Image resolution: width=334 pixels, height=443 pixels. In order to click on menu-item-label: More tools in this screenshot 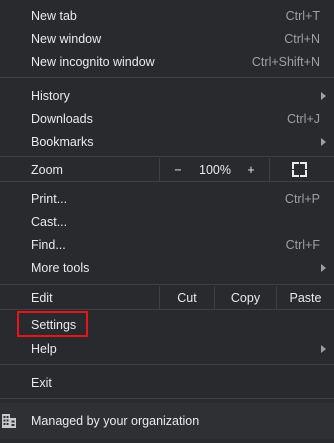, I will do `click(60, 267)`.